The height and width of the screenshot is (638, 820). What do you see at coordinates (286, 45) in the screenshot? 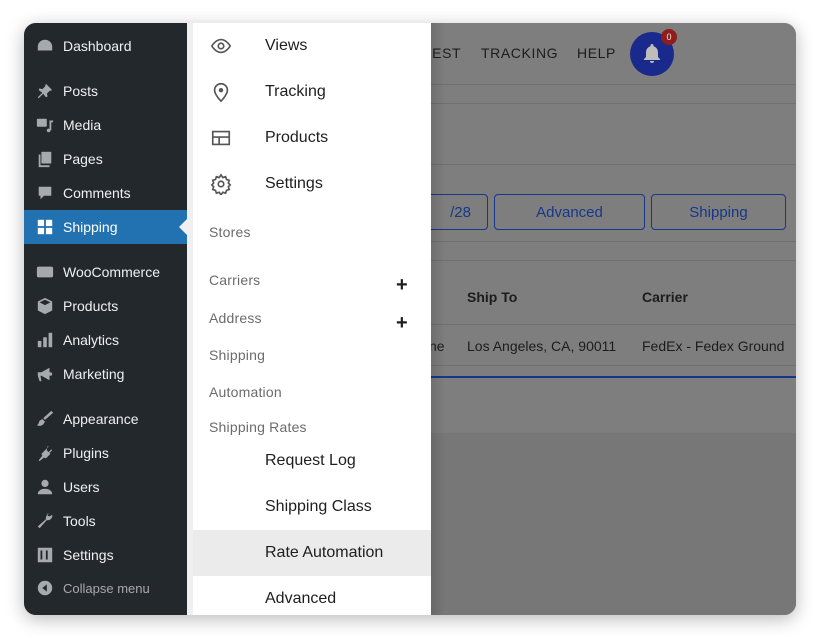
I see `flyout-item-label: Views` at bounding box center [286, 45].